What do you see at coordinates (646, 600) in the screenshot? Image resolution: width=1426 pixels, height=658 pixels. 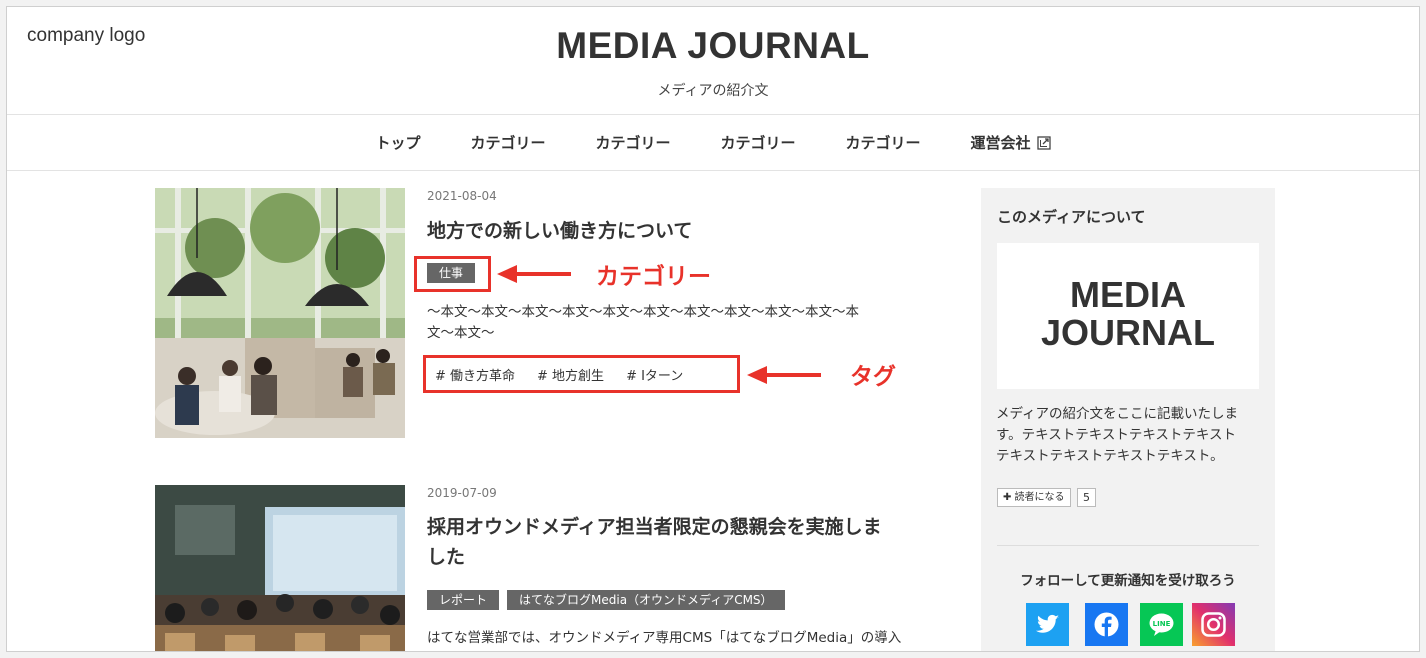 I see `category-badge: はてなブログMedia（オウンドメディアCMS）` at bounding box center [646, 600].